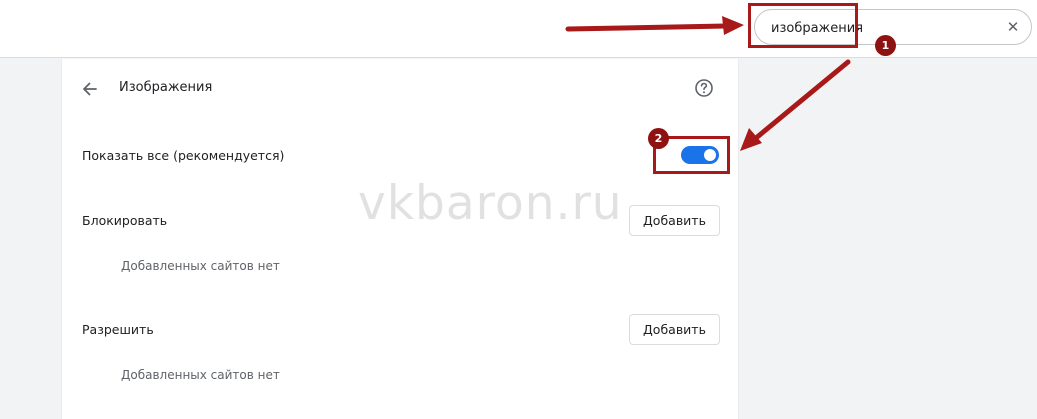  I want to click on toggle-knob, so click(710, 155).